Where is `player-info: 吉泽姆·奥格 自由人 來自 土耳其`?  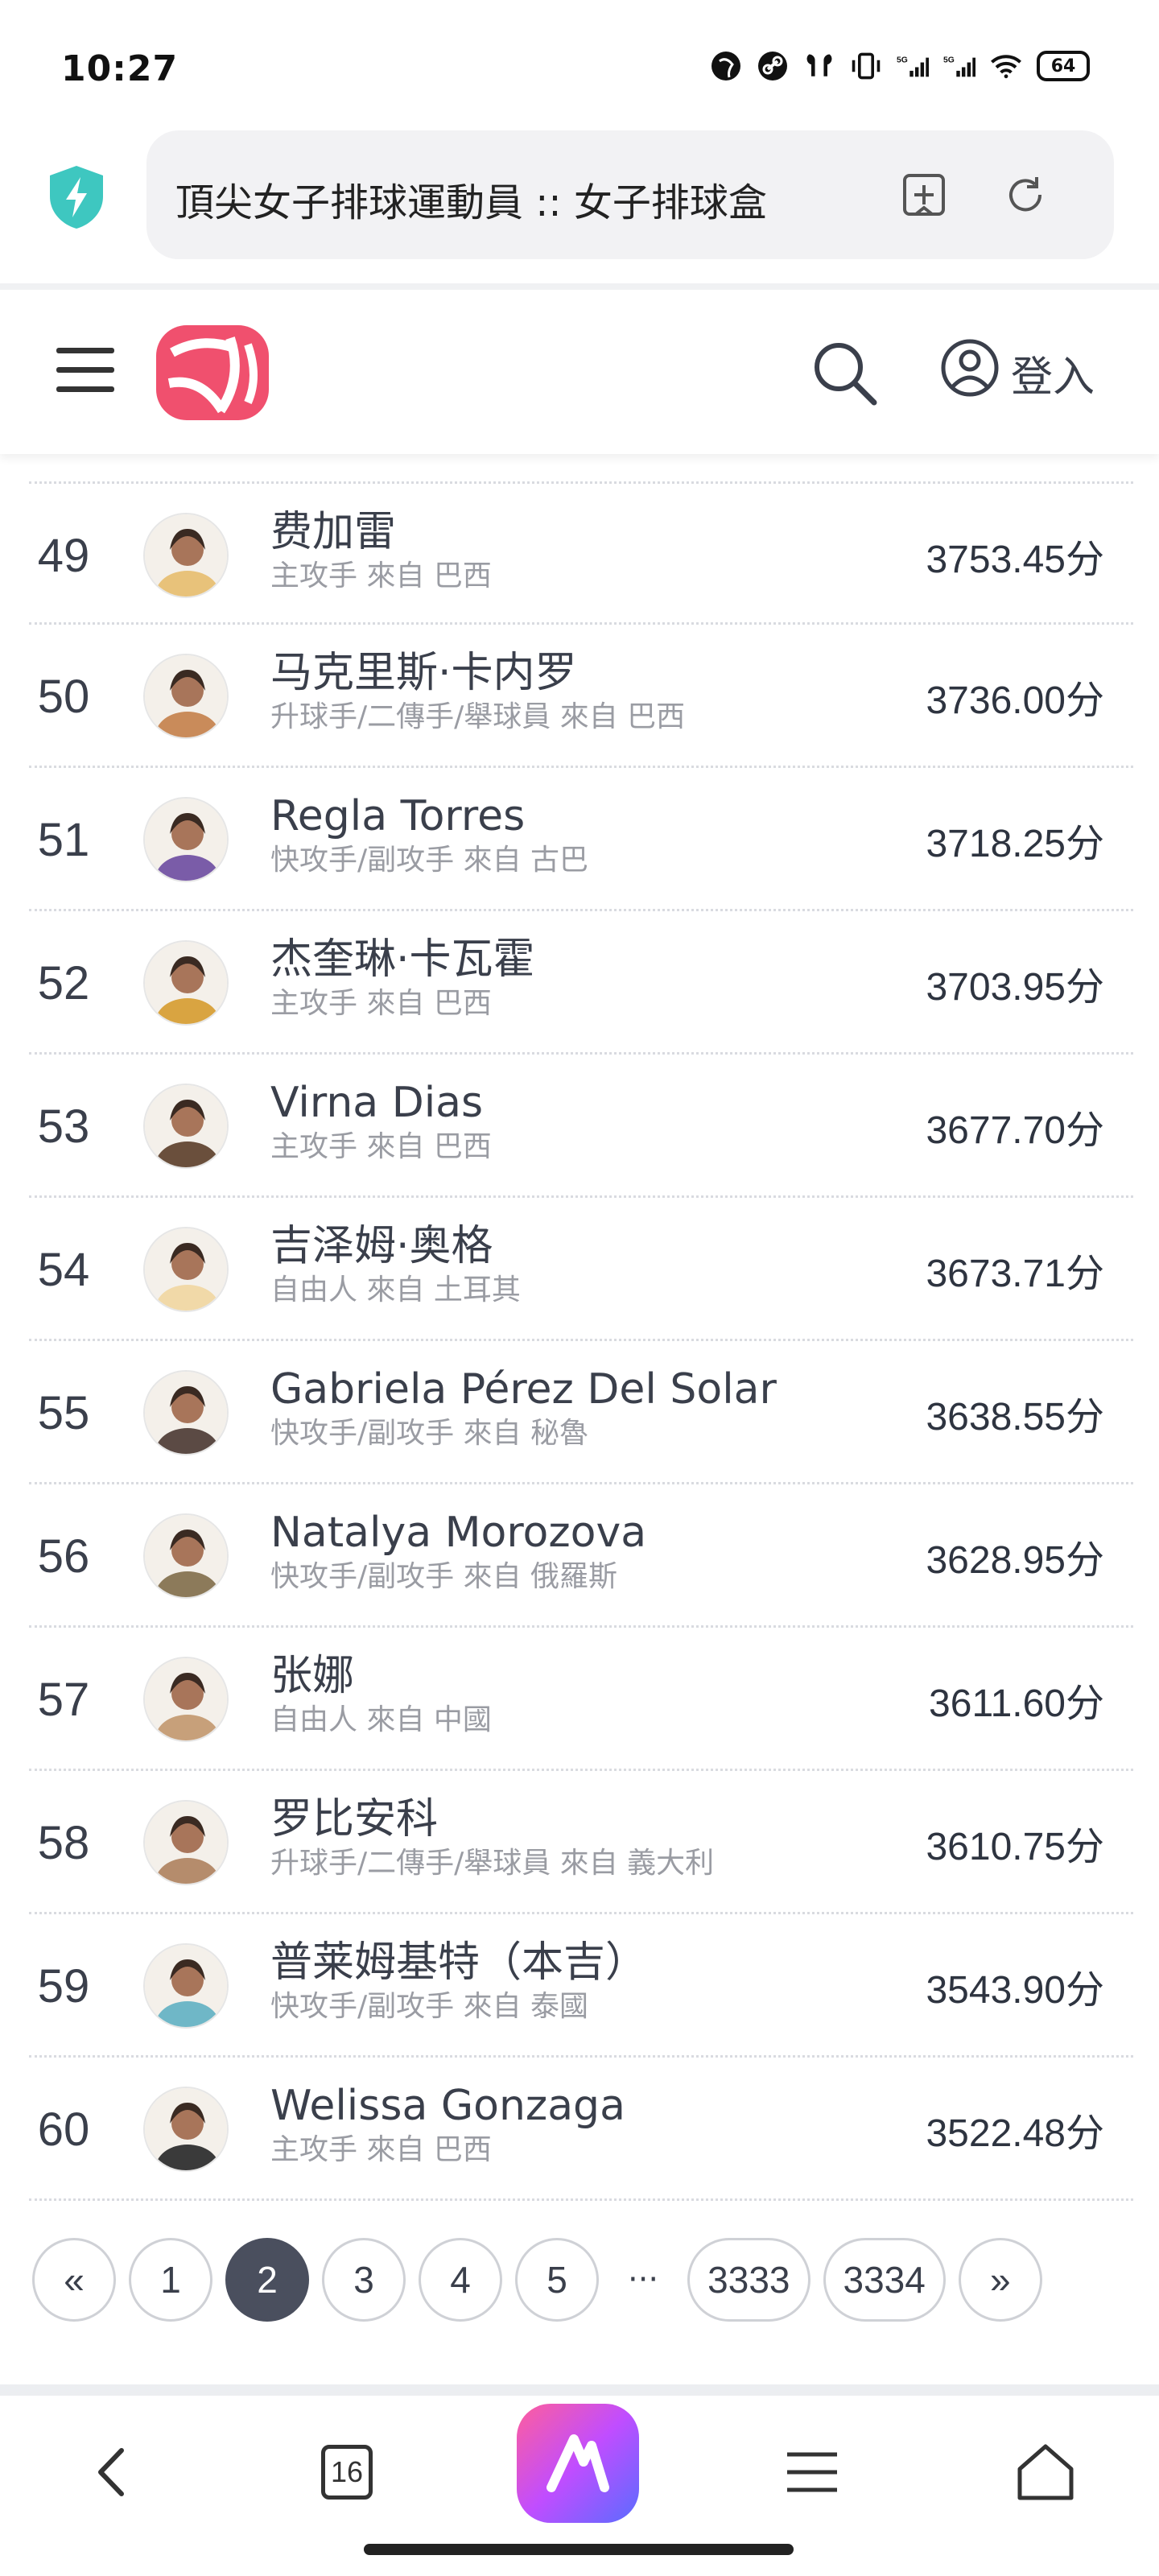
player-info: 吉泽姆·奥格 自由人 來自 土耳其 is located at coordinates (395, 1264).